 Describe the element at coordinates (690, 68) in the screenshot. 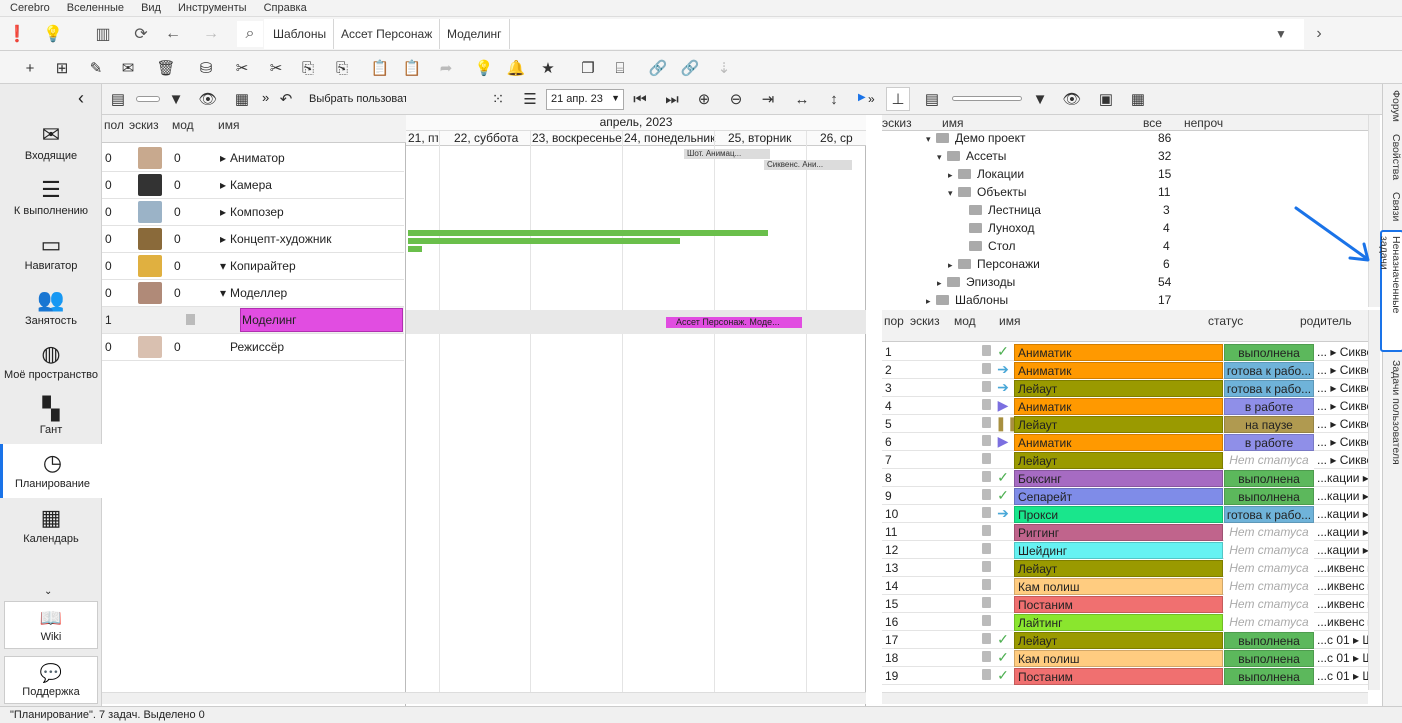

I see `unlink-icon: 🔗` at that location.